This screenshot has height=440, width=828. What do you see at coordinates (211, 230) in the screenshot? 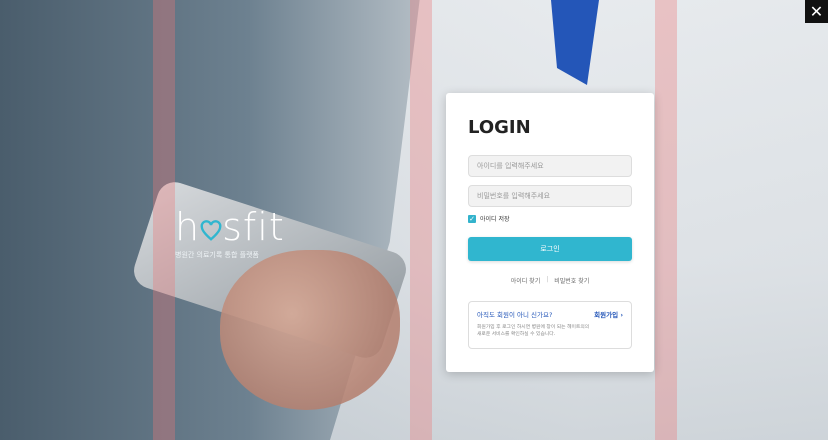
I see `heart-icon` at bounding box center [211, 230].